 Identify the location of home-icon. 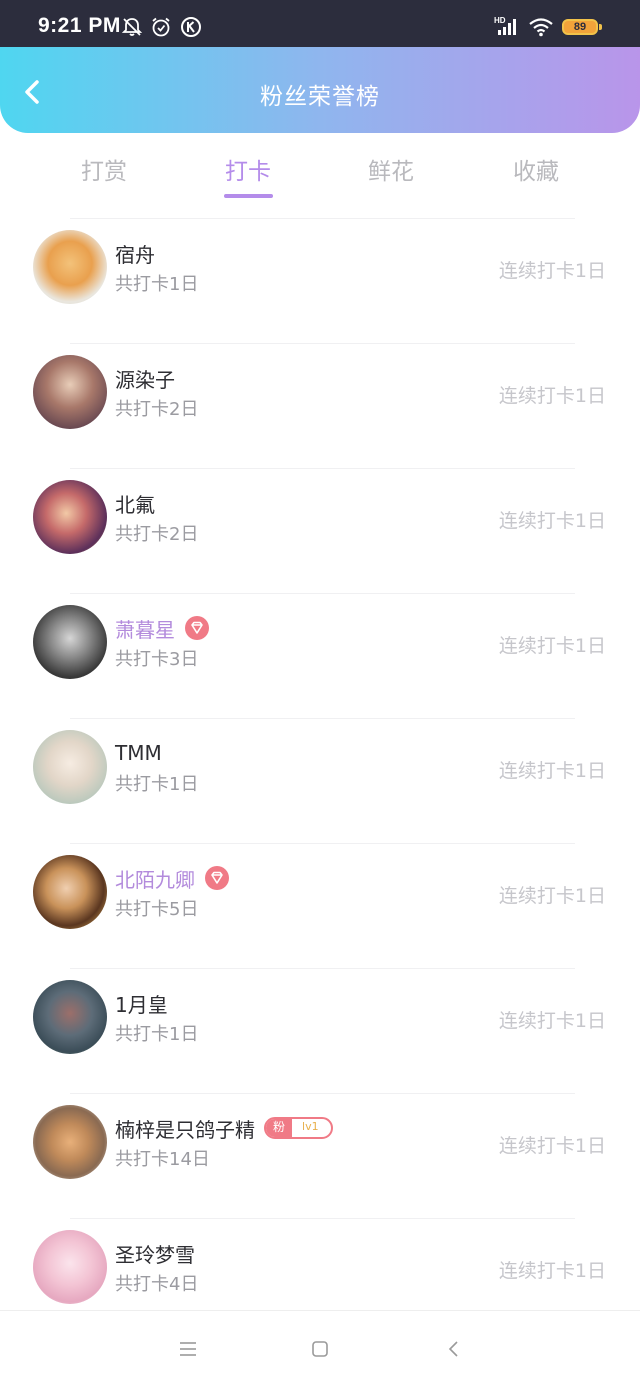
(320, 1349).